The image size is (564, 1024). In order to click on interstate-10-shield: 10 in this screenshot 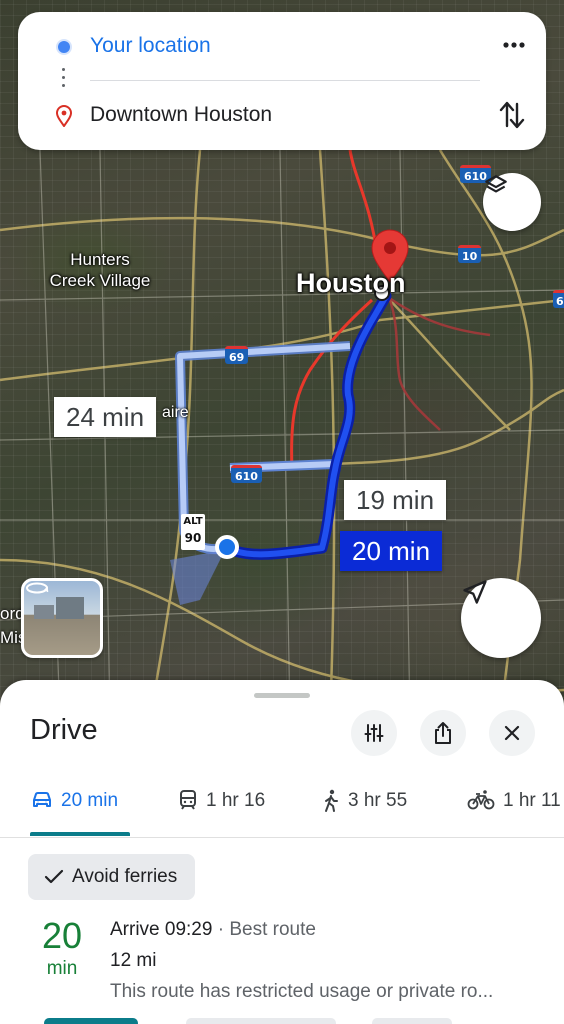, I will do `click(470, 254)`.